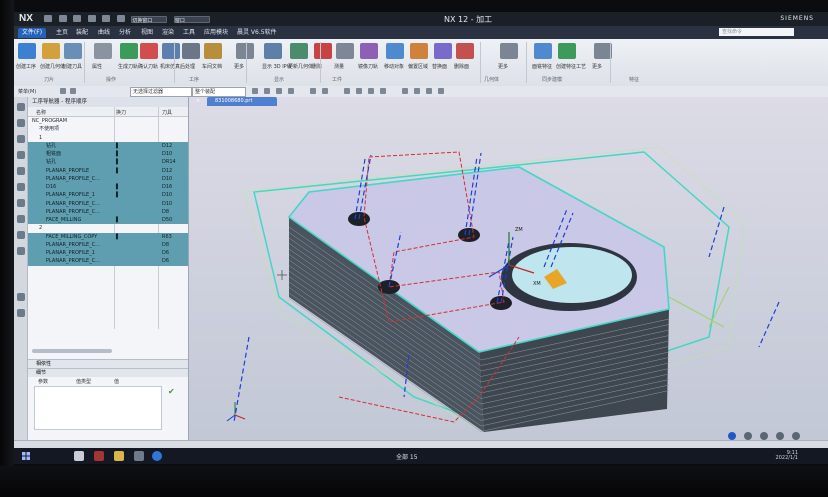  What do you see at coordinates (543, 51) in the screenshot?
I see `face-feature-icon` at bounding box center [543, 51].